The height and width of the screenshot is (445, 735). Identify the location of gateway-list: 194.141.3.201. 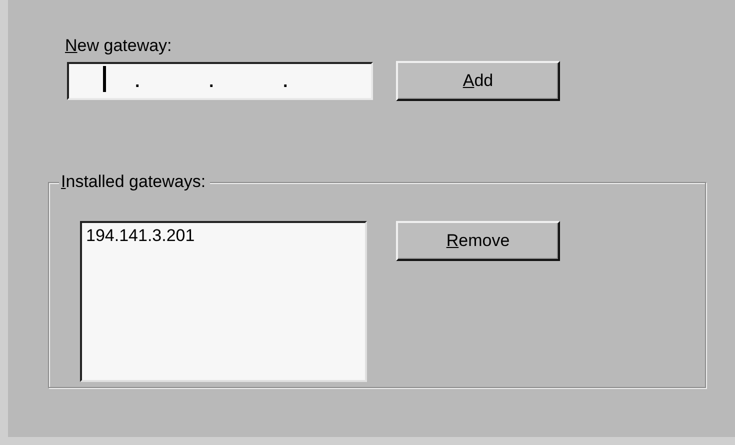
(223, 301).